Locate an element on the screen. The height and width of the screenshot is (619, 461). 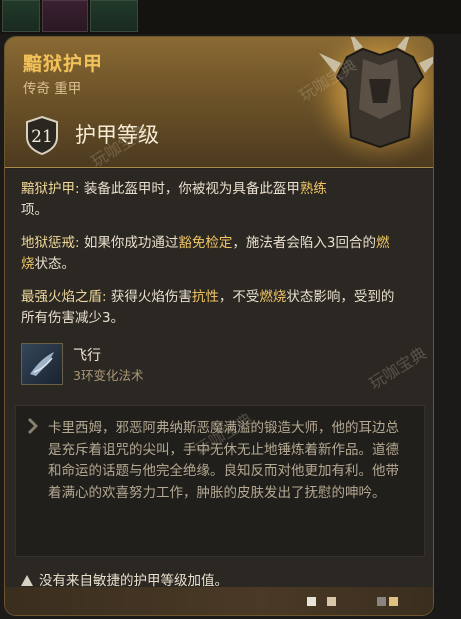
granted-spell: 飞行 3环变化法术 is located at coordinates (211, 365).